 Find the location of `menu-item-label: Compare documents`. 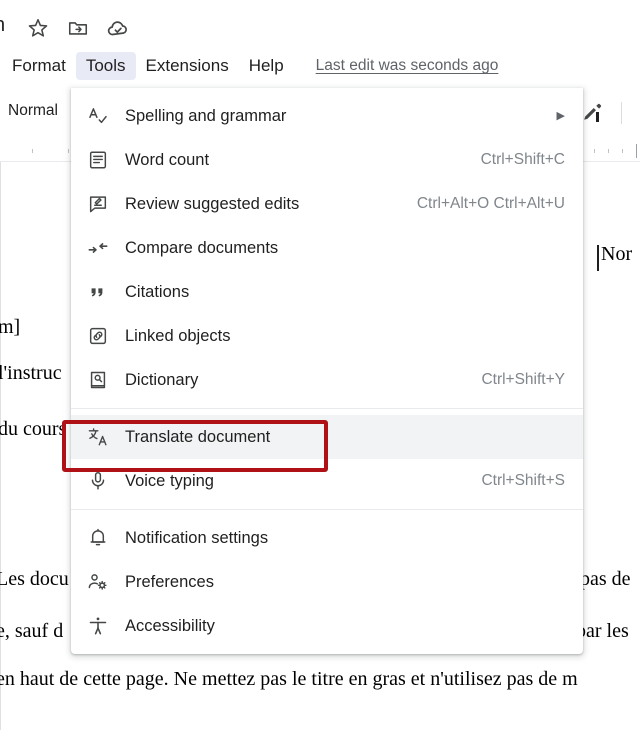

menu-item-label: Compare documents is located at coordinates (202, 247).